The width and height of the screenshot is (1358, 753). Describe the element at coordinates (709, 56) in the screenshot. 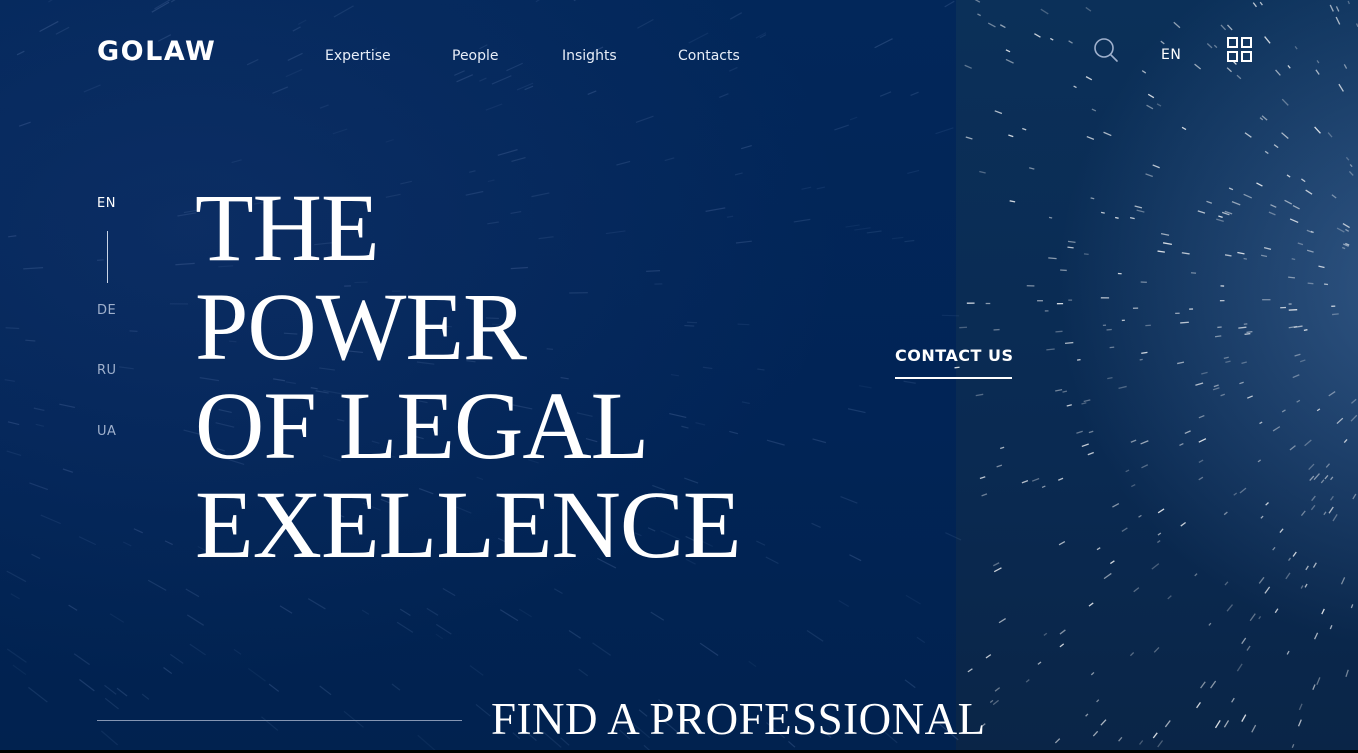

I see `nav-item-contacts: Contacts` at that location.